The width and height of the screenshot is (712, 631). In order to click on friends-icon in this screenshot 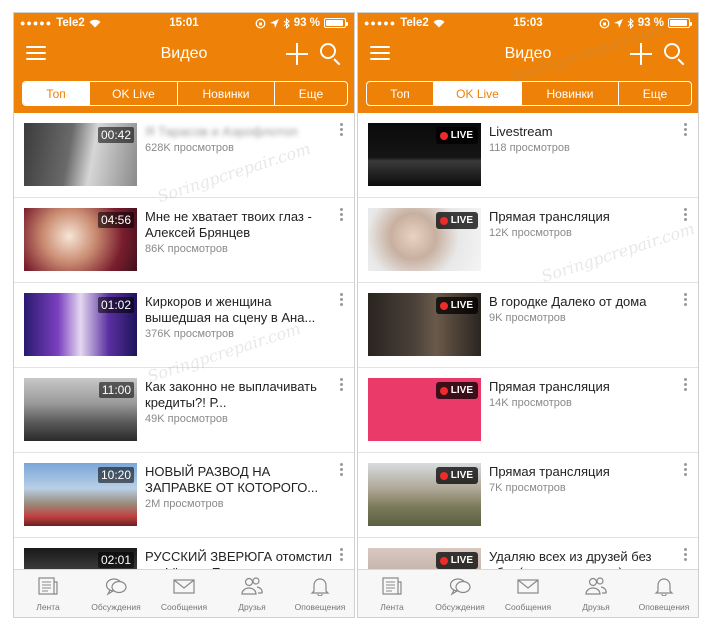, I will do `click(596, 586)`.